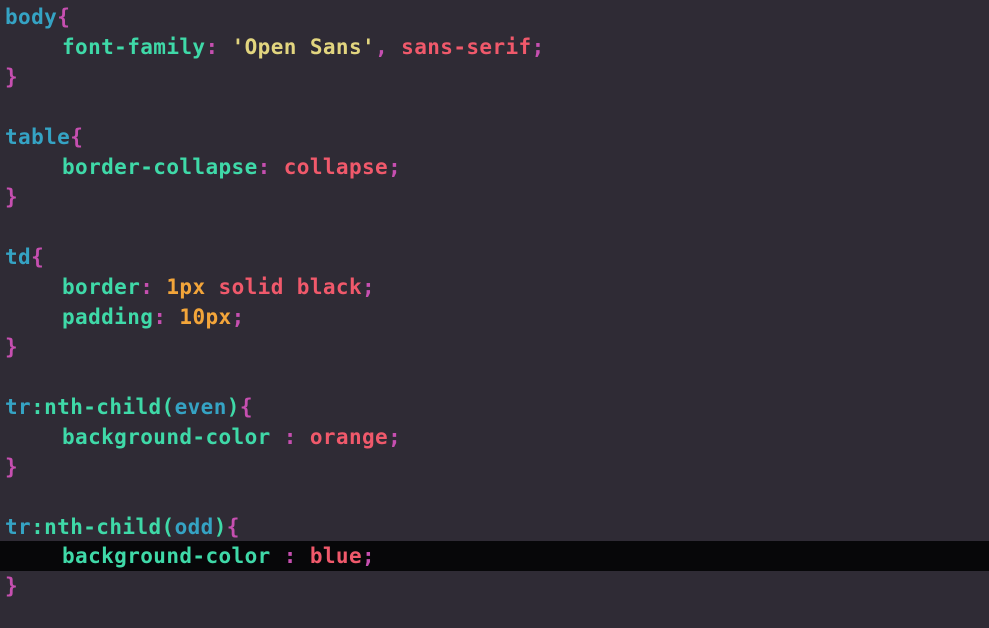  I want to click on comma: ,, so click(382, 47).